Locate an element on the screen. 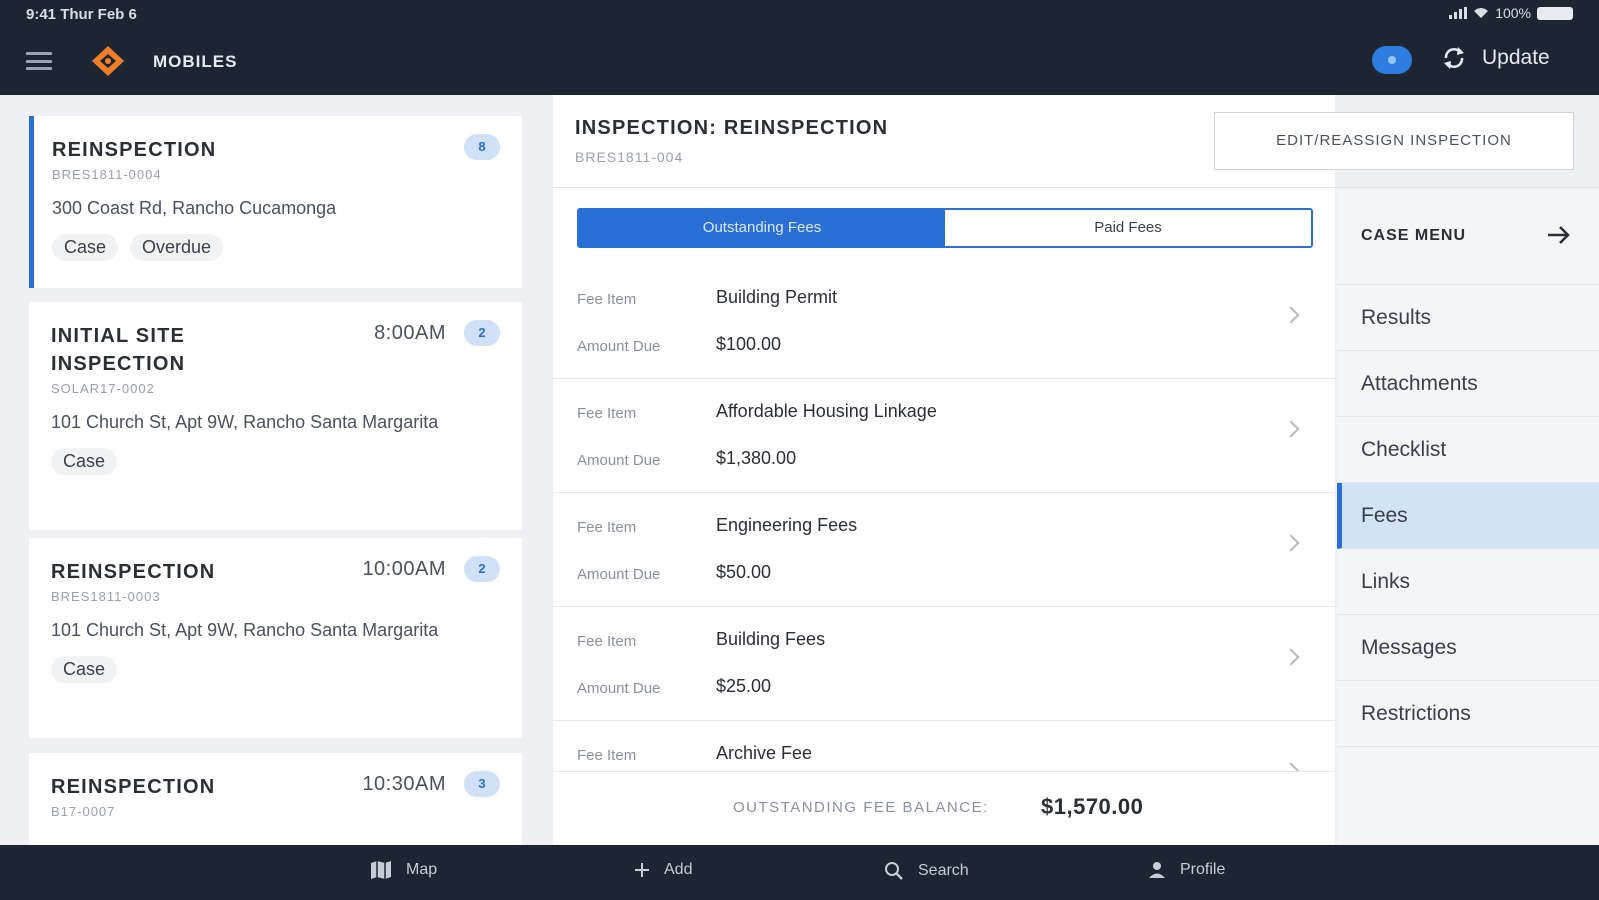 Image resolution: width=1599 pixels, height=900 pixels. wifi-icon is located at coordinates (1481, 13).